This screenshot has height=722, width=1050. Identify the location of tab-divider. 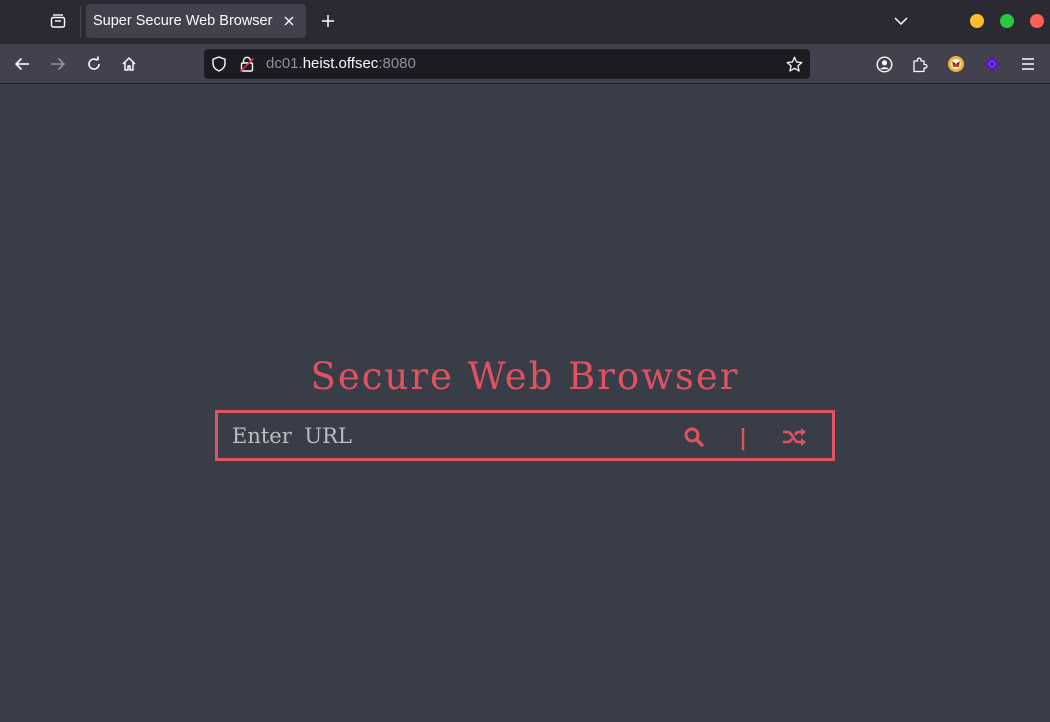
(80, 22).